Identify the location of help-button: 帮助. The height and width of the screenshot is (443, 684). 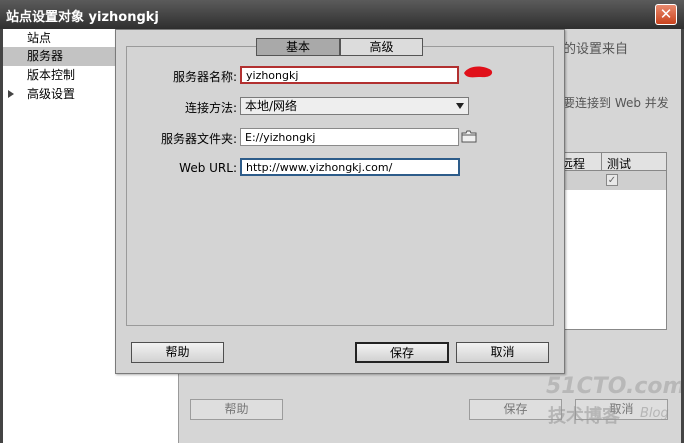
(177, 352).